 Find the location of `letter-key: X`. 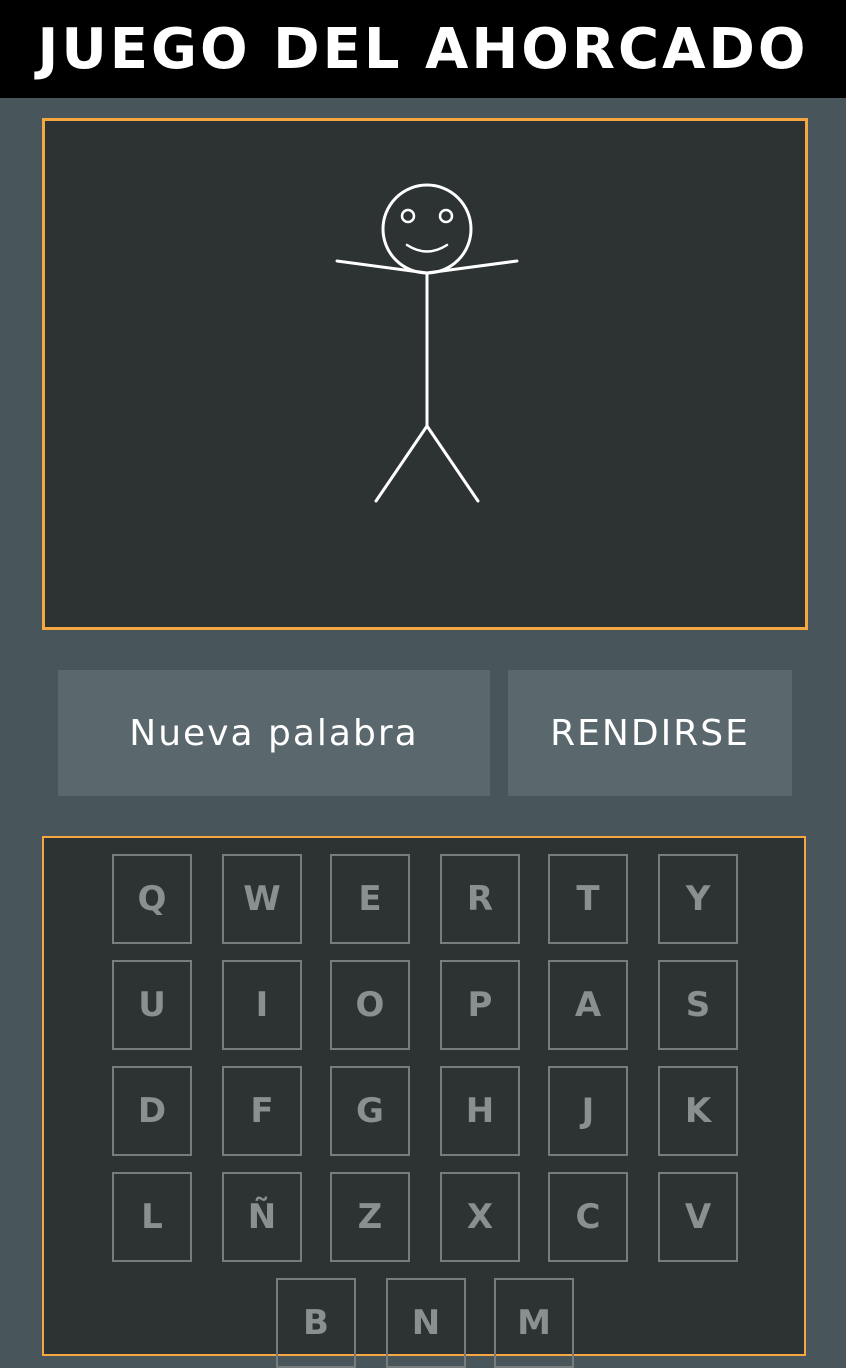

letter-key: X is located at coordinates (480, 1217).